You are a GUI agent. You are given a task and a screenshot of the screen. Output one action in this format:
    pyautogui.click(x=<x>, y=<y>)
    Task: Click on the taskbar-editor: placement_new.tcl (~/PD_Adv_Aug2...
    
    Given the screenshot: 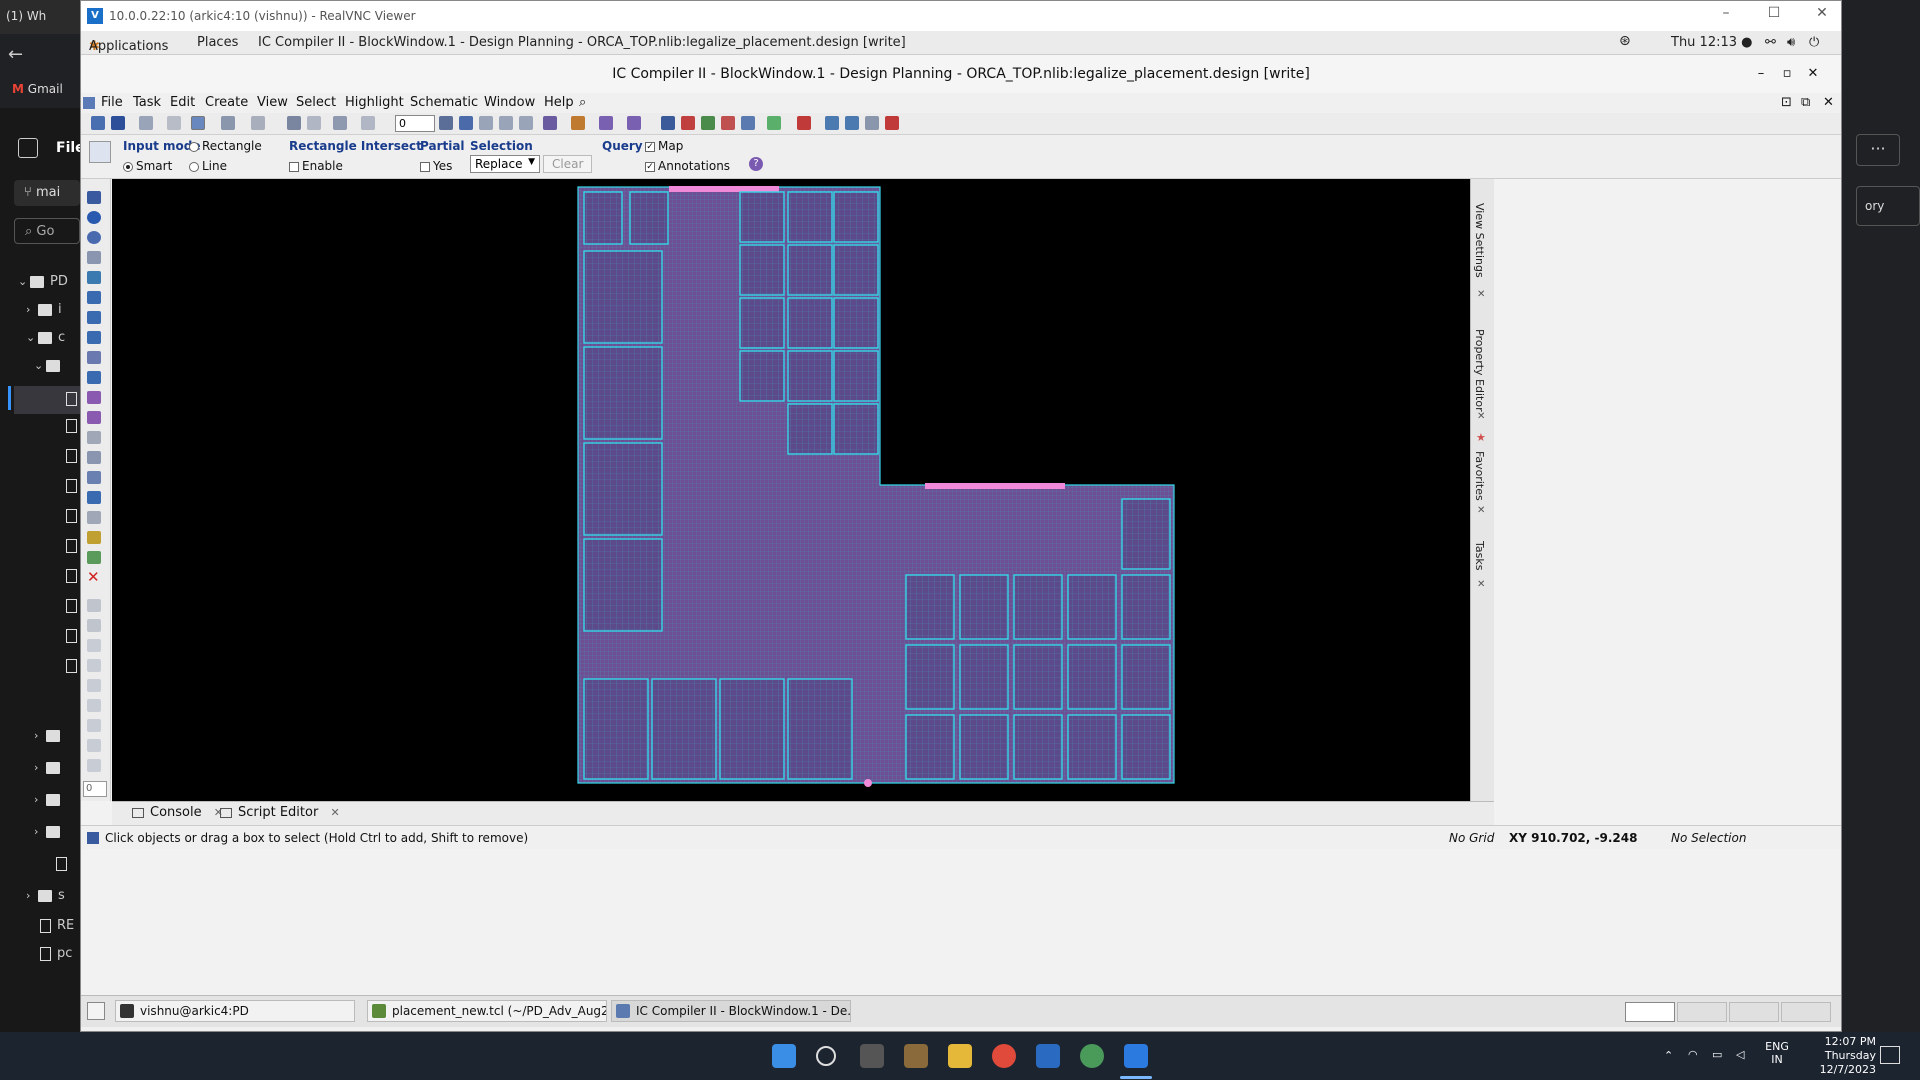 What is the action you would take?
    pyautogui.click(x=487, y=1011)
    